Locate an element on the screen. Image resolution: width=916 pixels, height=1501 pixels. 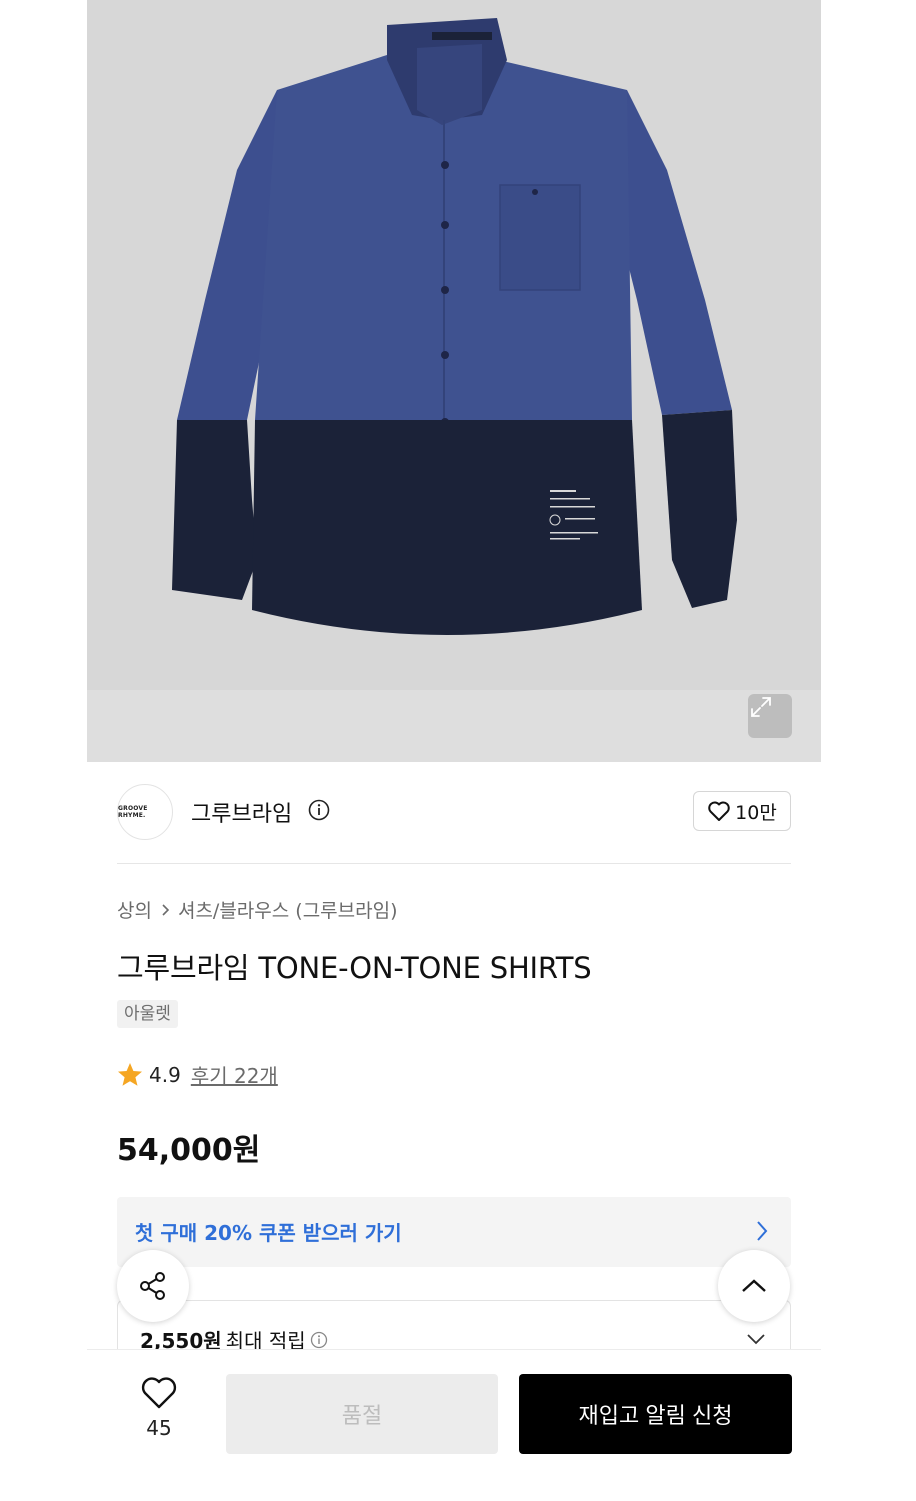
brand-name: 그루브라임 is located at coordinates (241, 812).